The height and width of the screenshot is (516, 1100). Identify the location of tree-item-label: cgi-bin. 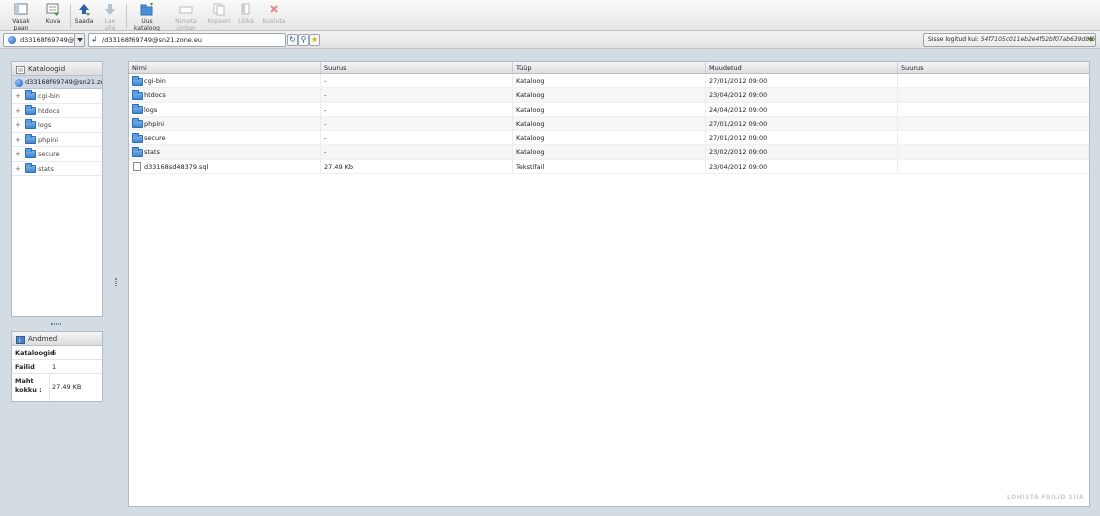
(49, 96).